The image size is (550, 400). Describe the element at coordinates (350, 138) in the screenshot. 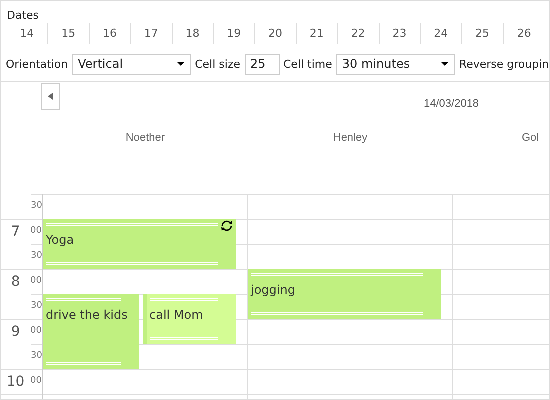

I see `resource-header: Henley` at that location.